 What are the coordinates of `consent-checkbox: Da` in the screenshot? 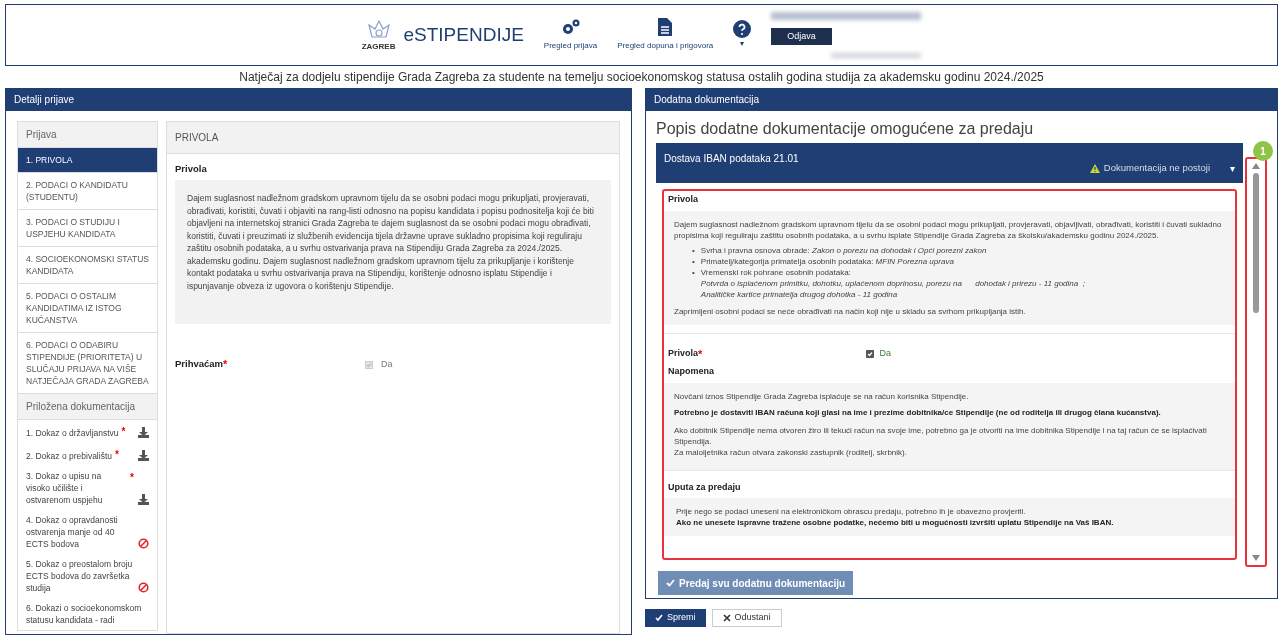 It's located at (878, 354).